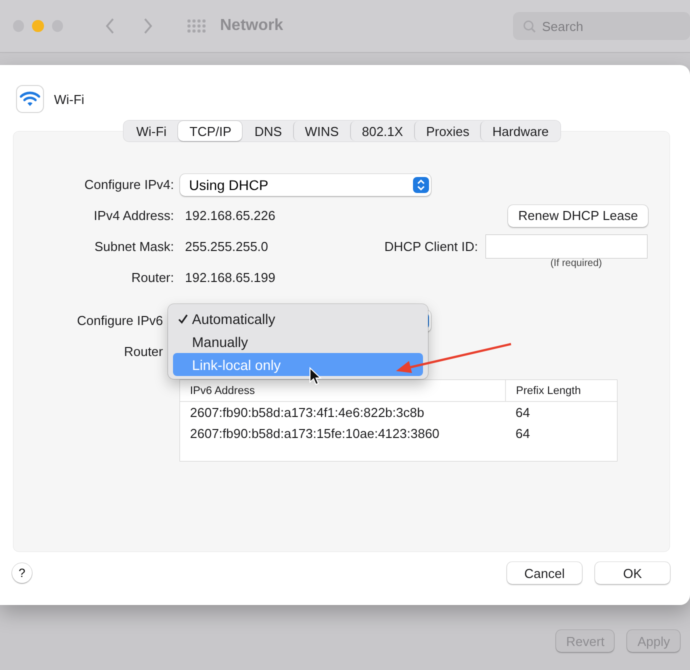  I want to click on tab: WINS, so click(321, 131).